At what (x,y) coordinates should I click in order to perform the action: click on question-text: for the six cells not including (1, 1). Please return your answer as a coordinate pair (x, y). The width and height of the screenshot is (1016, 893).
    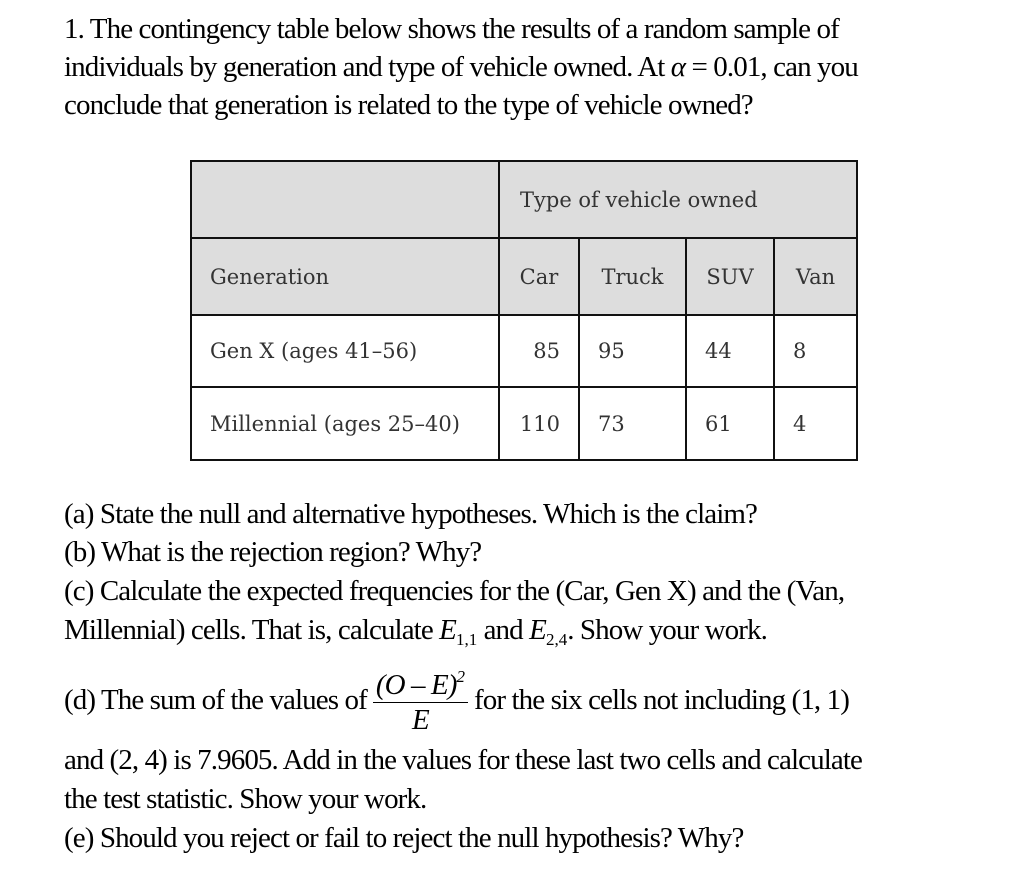
    Looking at the image, I should click on (662, 700).